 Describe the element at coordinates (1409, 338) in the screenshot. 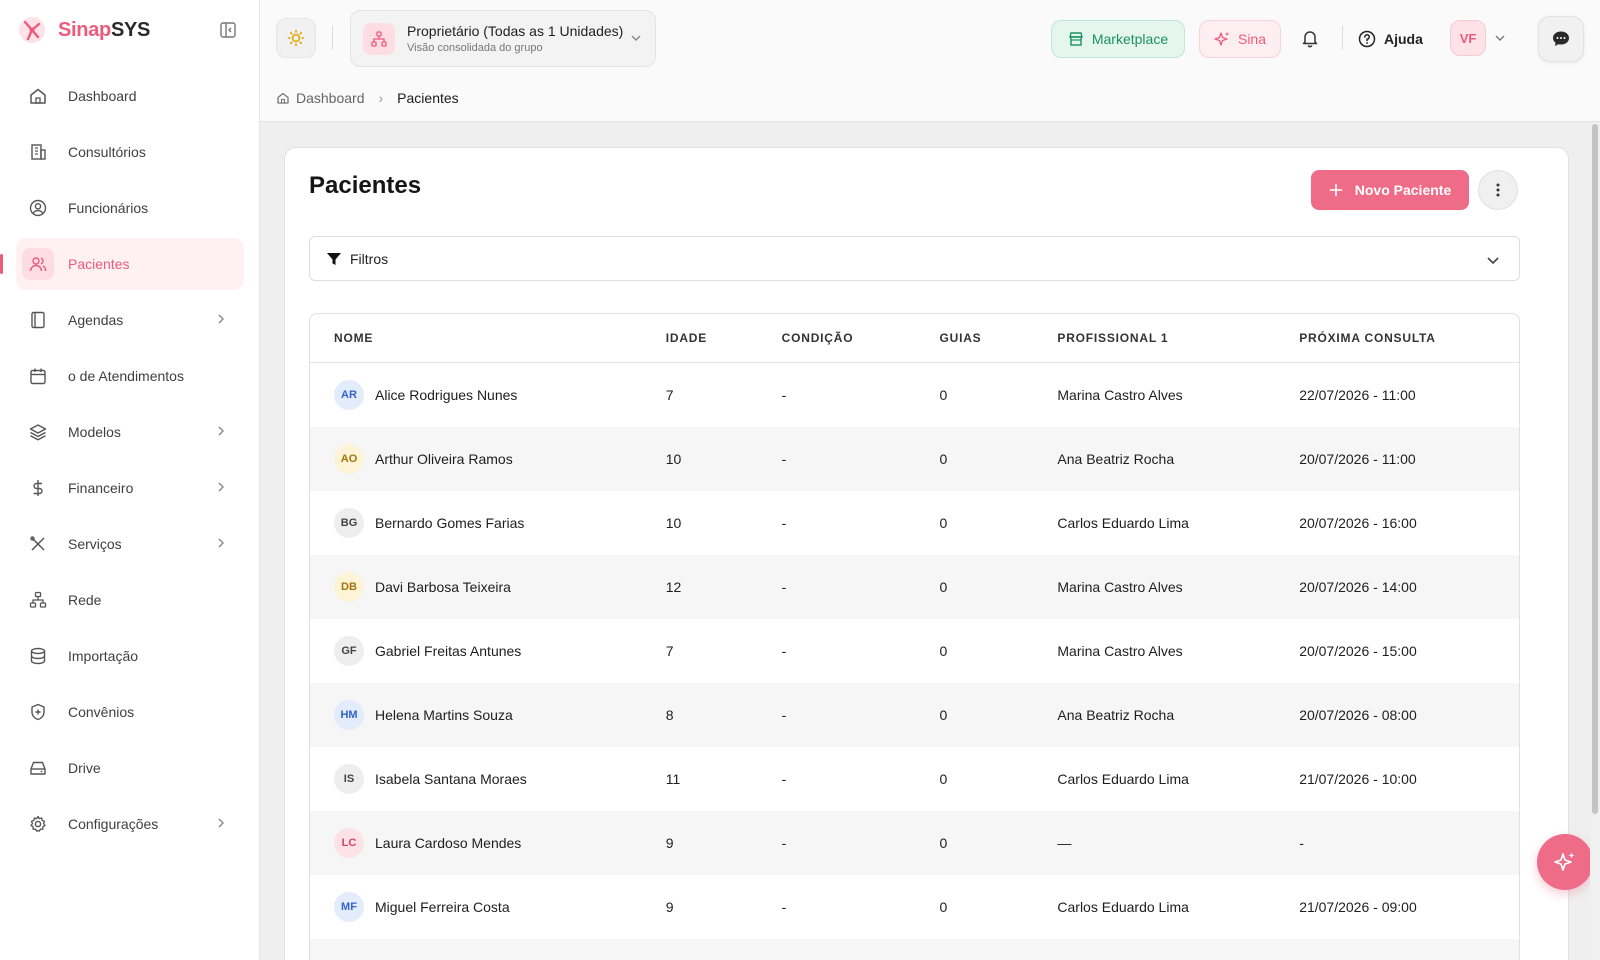

I see `column-header-next-appointment: PRÓXIMA CONSULTA` at that location.